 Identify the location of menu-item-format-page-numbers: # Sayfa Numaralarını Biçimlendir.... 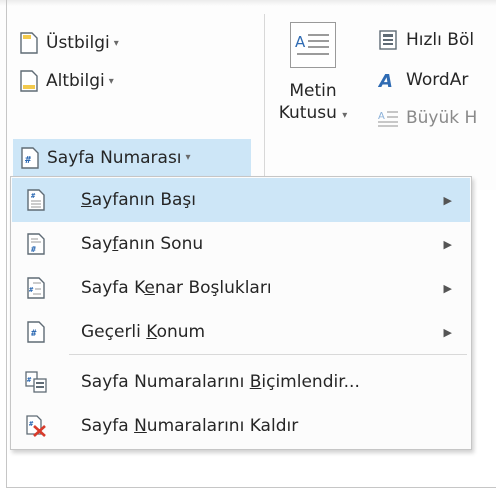
(241, 382).